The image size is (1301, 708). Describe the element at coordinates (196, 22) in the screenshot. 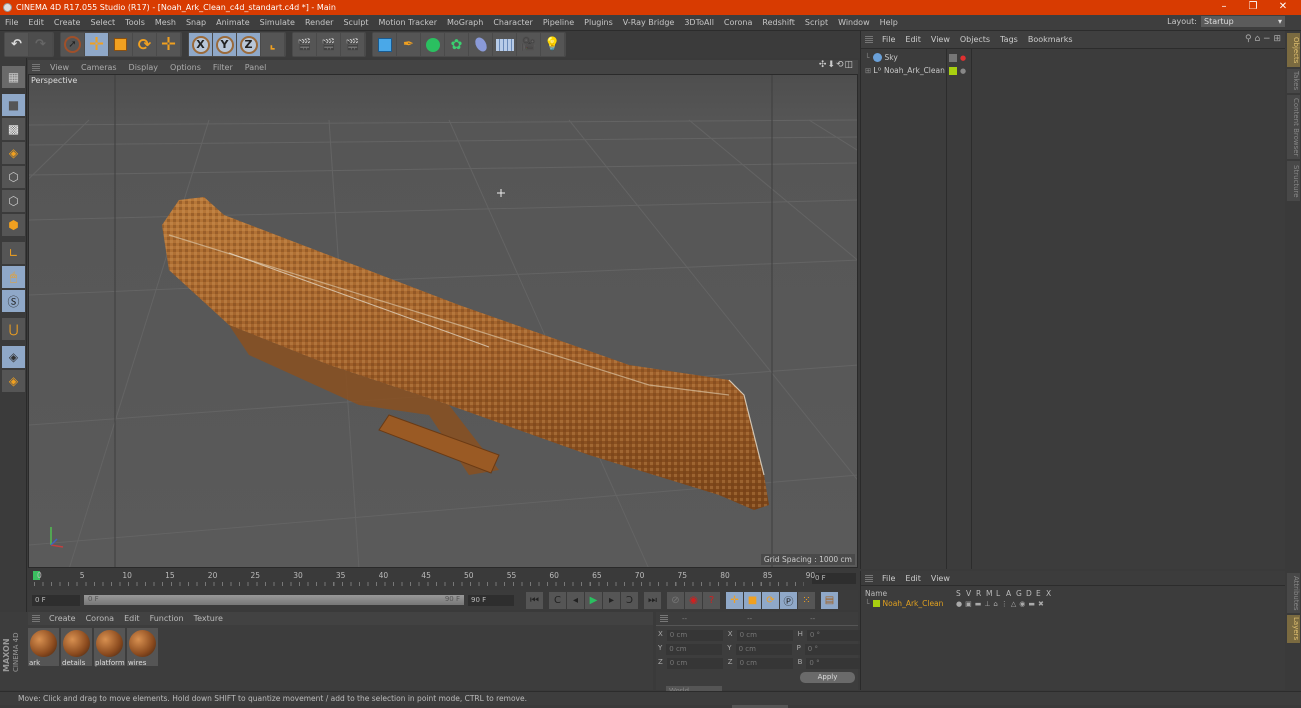

I see `menu-snap: Snap` at that location.